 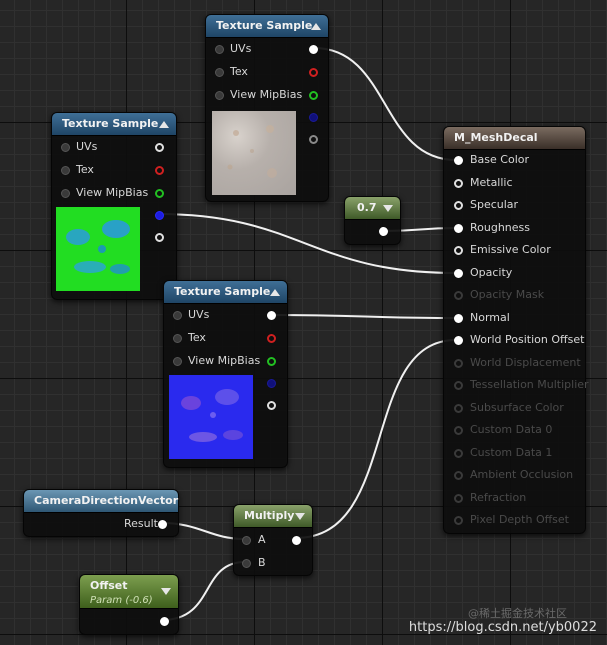 What do you see at coordinates (458, 318) in the screenshot?
I see `normal-pin` at bounding box center [458, 318].